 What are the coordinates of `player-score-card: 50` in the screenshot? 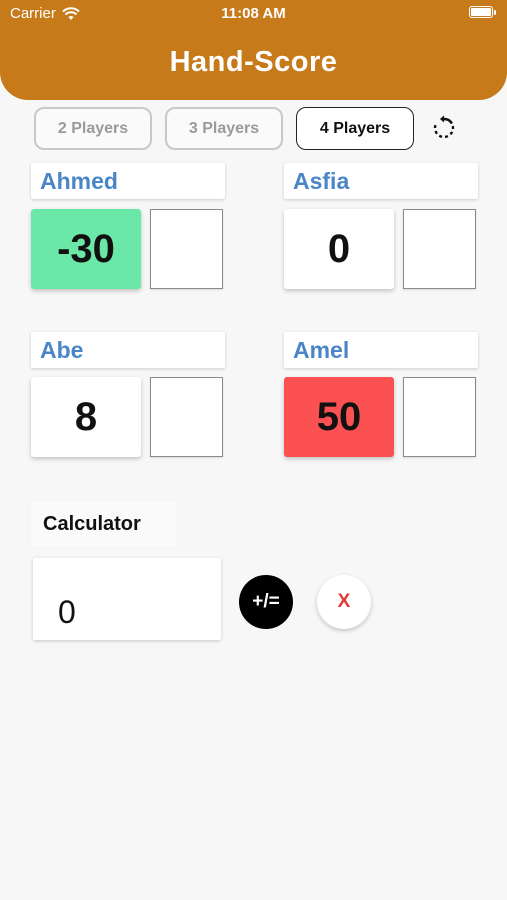 It's located at (339, 417).